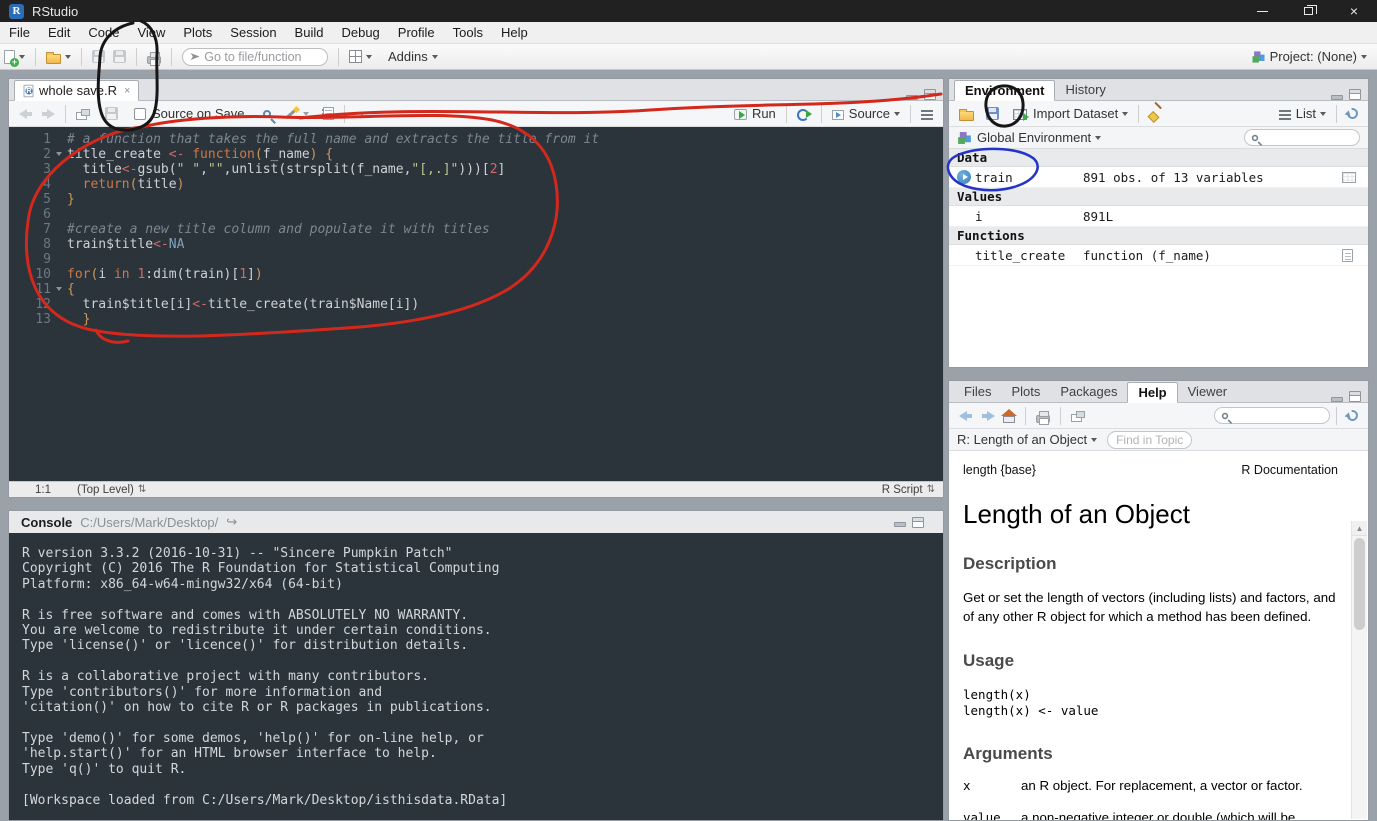 This screenshot has height=821, width=1377. I want to click on project-caret-icon, so click(1364, 56).